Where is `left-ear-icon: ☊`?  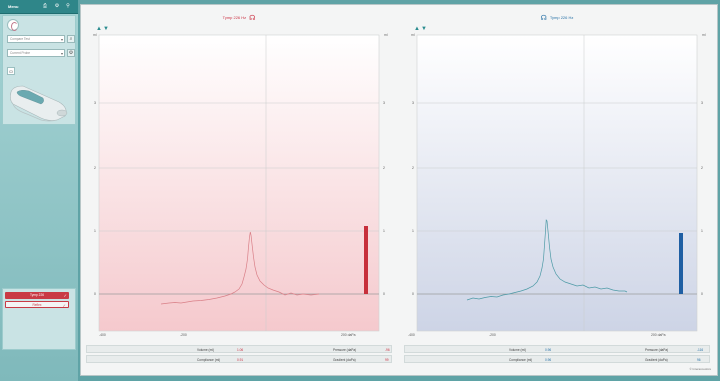 left-ear-icon: ☊ is located at coordinates (543, 18).